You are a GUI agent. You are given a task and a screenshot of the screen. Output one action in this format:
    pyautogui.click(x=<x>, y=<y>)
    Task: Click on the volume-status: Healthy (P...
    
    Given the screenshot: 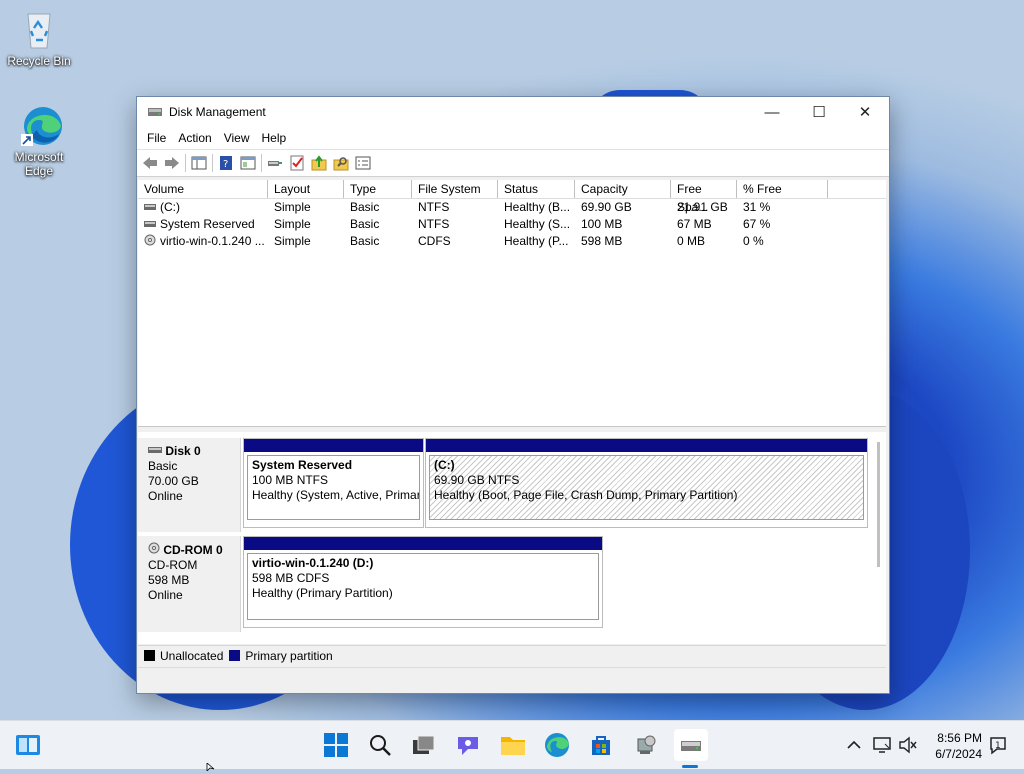 What is the action you would take?
    pyautogui.click(x=536, y=241)
    